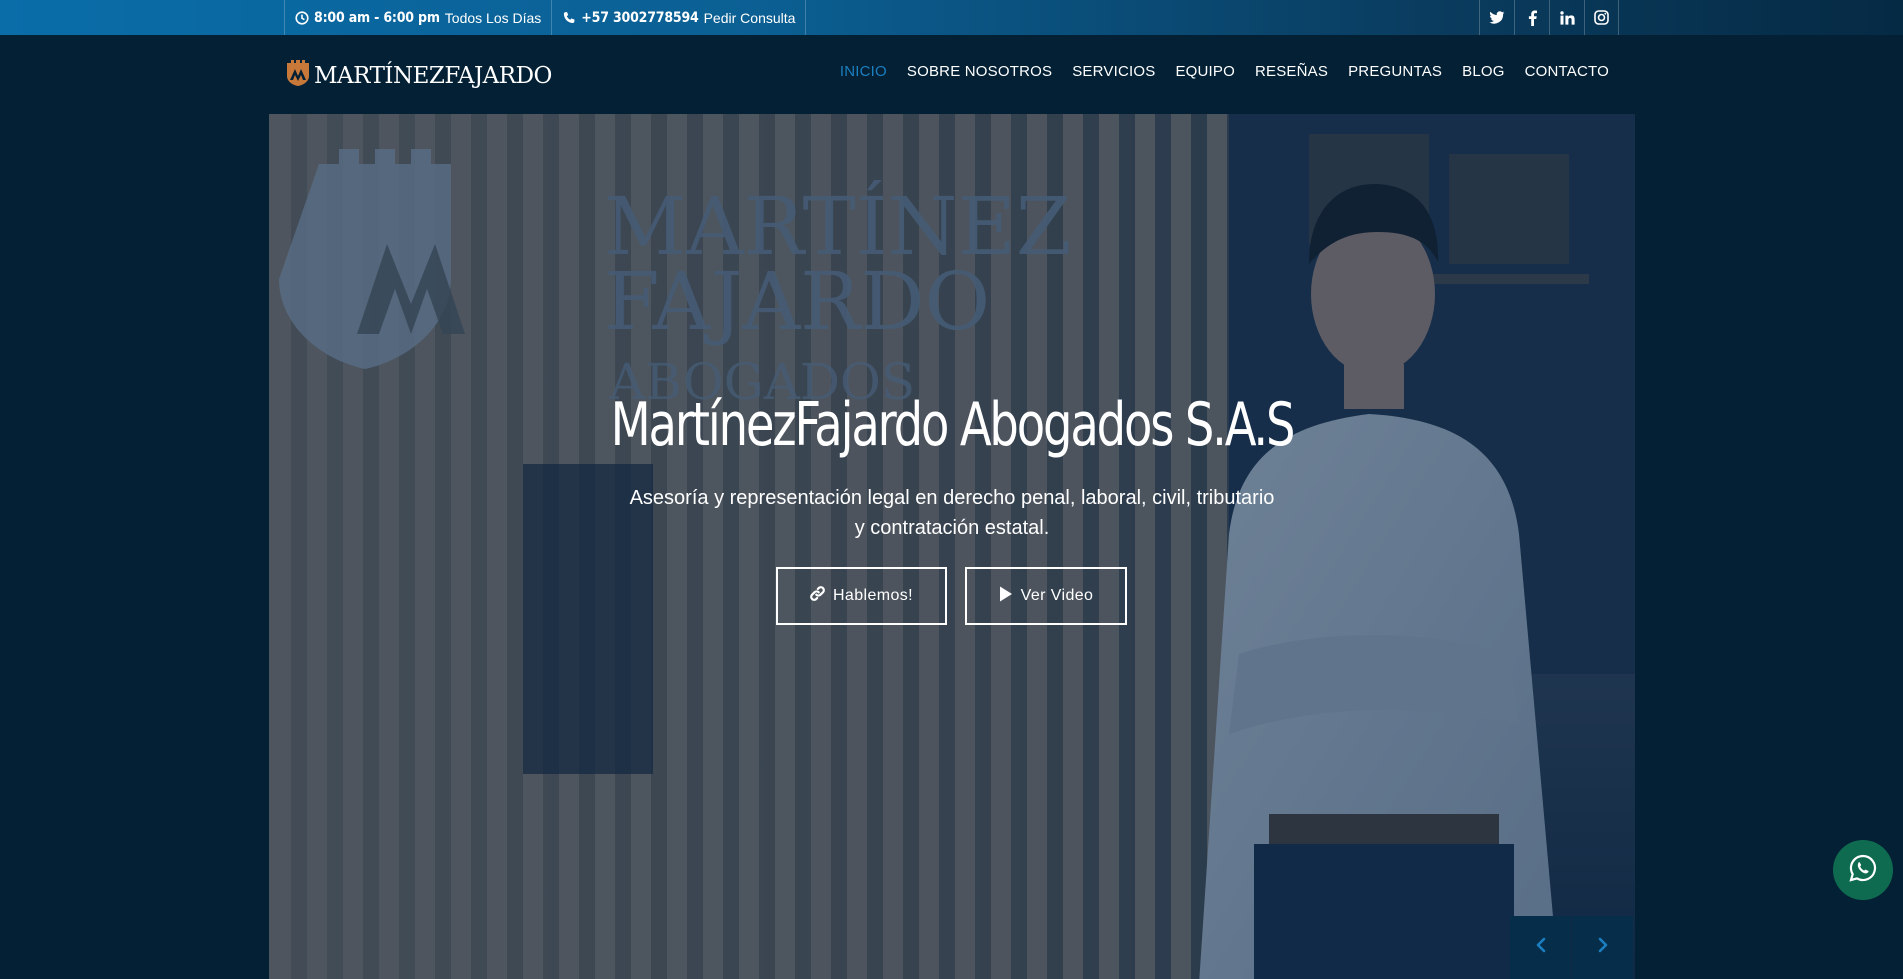  What do you see at coordinates (569, 18) in the screenshot?
I see `phone-icon` at bounding box center [569, 18].